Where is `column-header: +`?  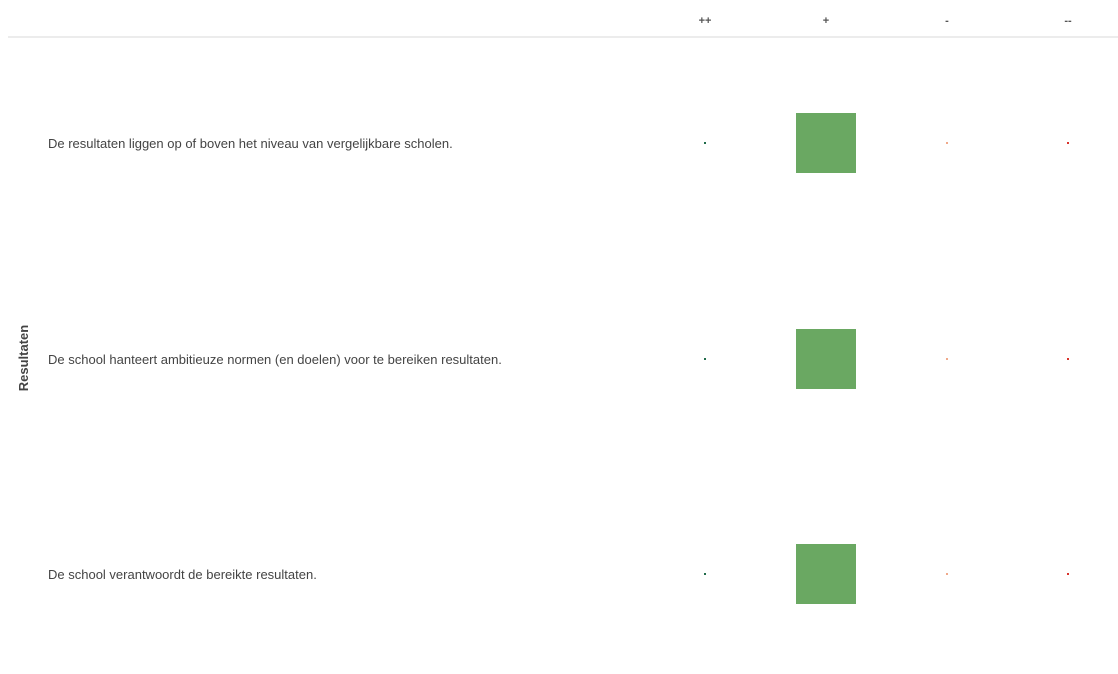 column-header: + is located at coordinates (826, 21).